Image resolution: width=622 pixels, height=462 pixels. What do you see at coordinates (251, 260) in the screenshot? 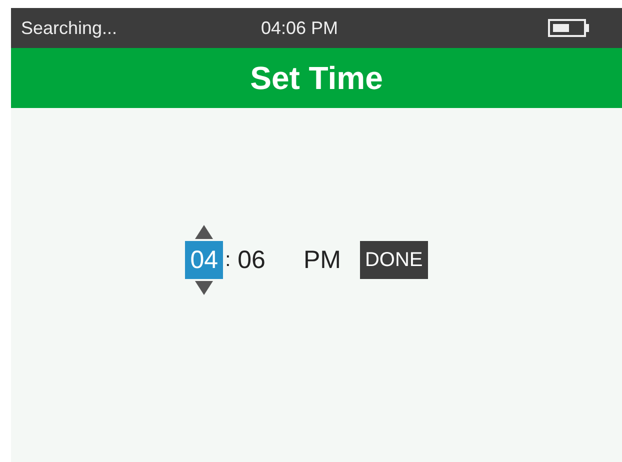
I see `time-field: 06` at bounding box center [251, 260].